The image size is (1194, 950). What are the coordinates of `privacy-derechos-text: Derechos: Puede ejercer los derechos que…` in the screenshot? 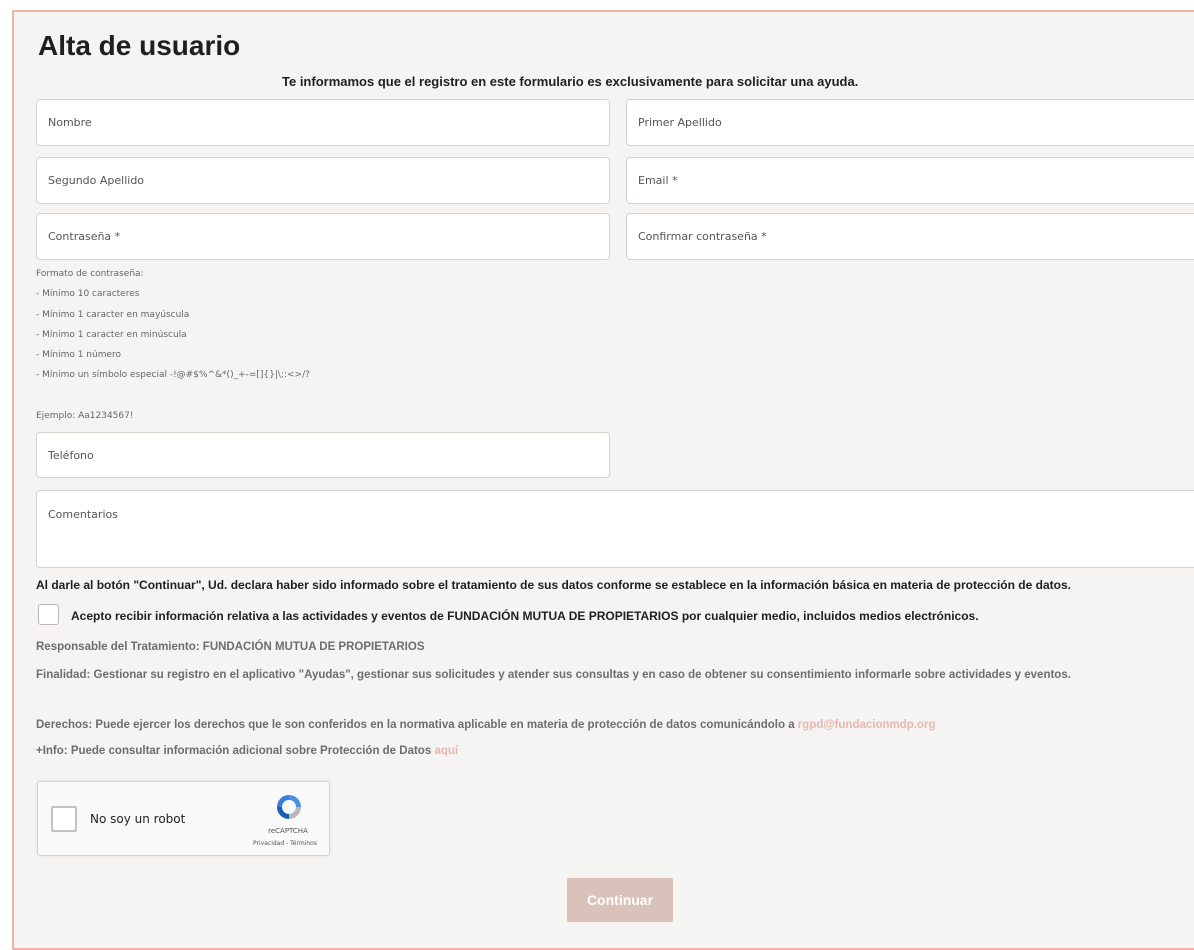 It's located at (415, 725).